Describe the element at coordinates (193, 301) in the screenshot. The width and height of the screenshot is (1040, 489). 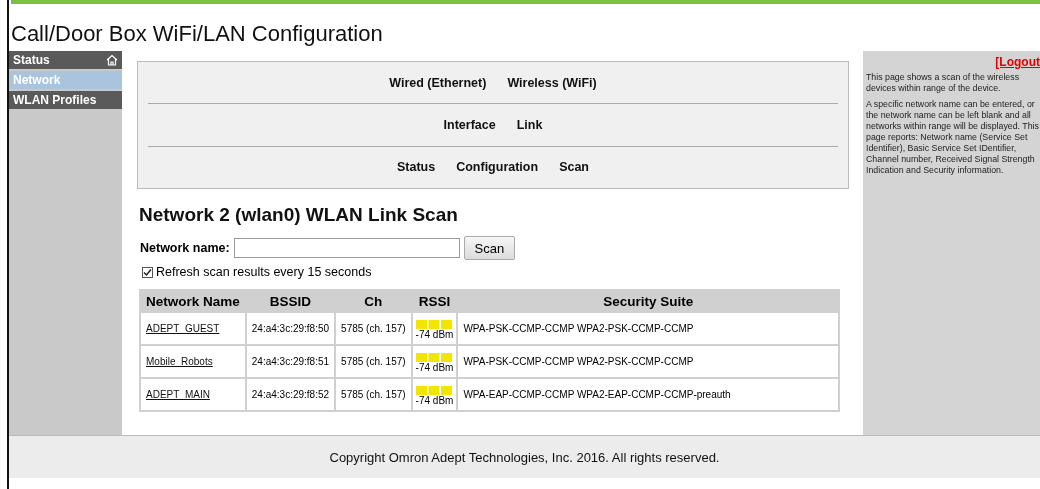
I see `column-header: Network Name` at that location.